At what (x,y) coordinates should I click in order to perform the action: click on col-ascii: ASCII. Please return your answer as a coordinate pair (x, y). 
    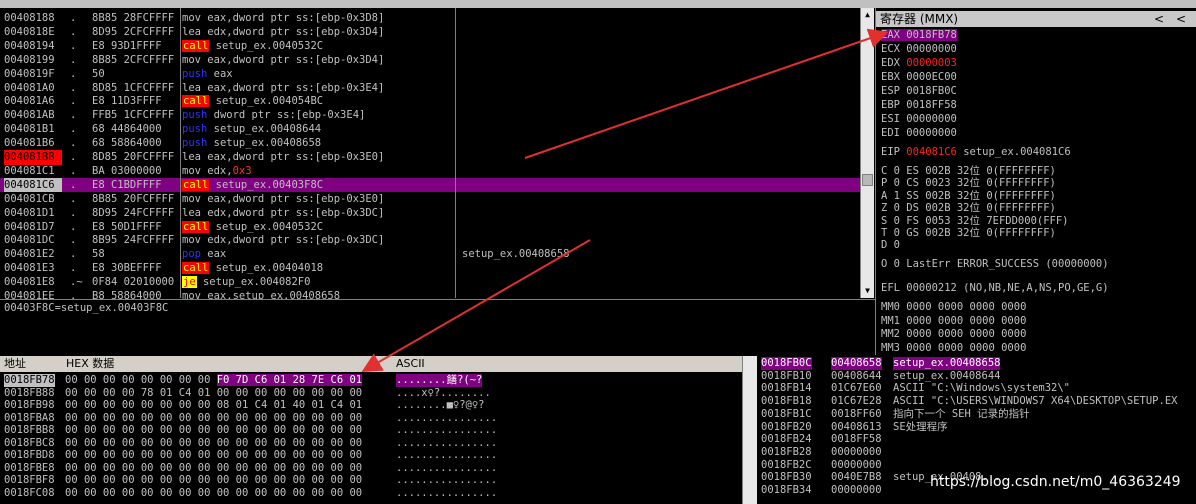
    Looking at the image, I should click on (410, 364).